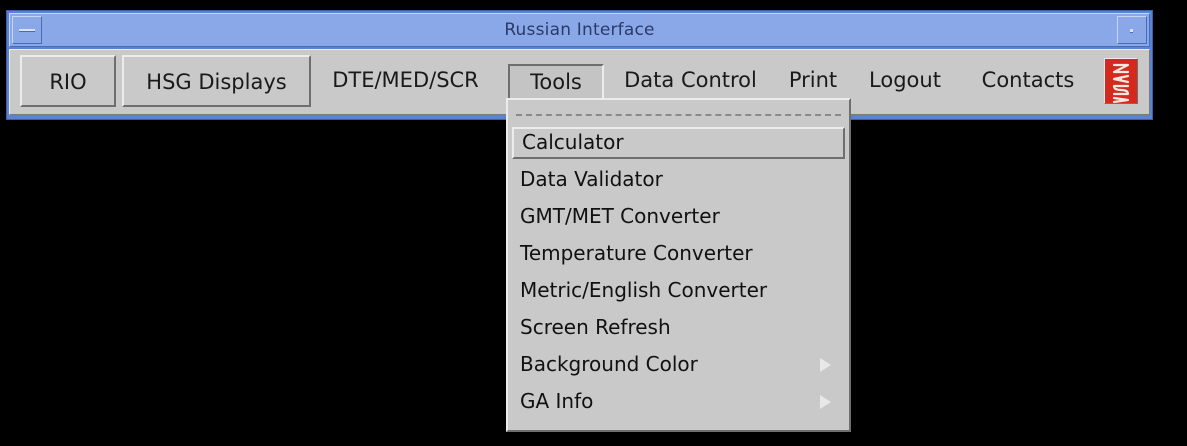  Describe the element at coordinates (68, 81) in the screenshot. I see `menu-rio: RIO` at that location.